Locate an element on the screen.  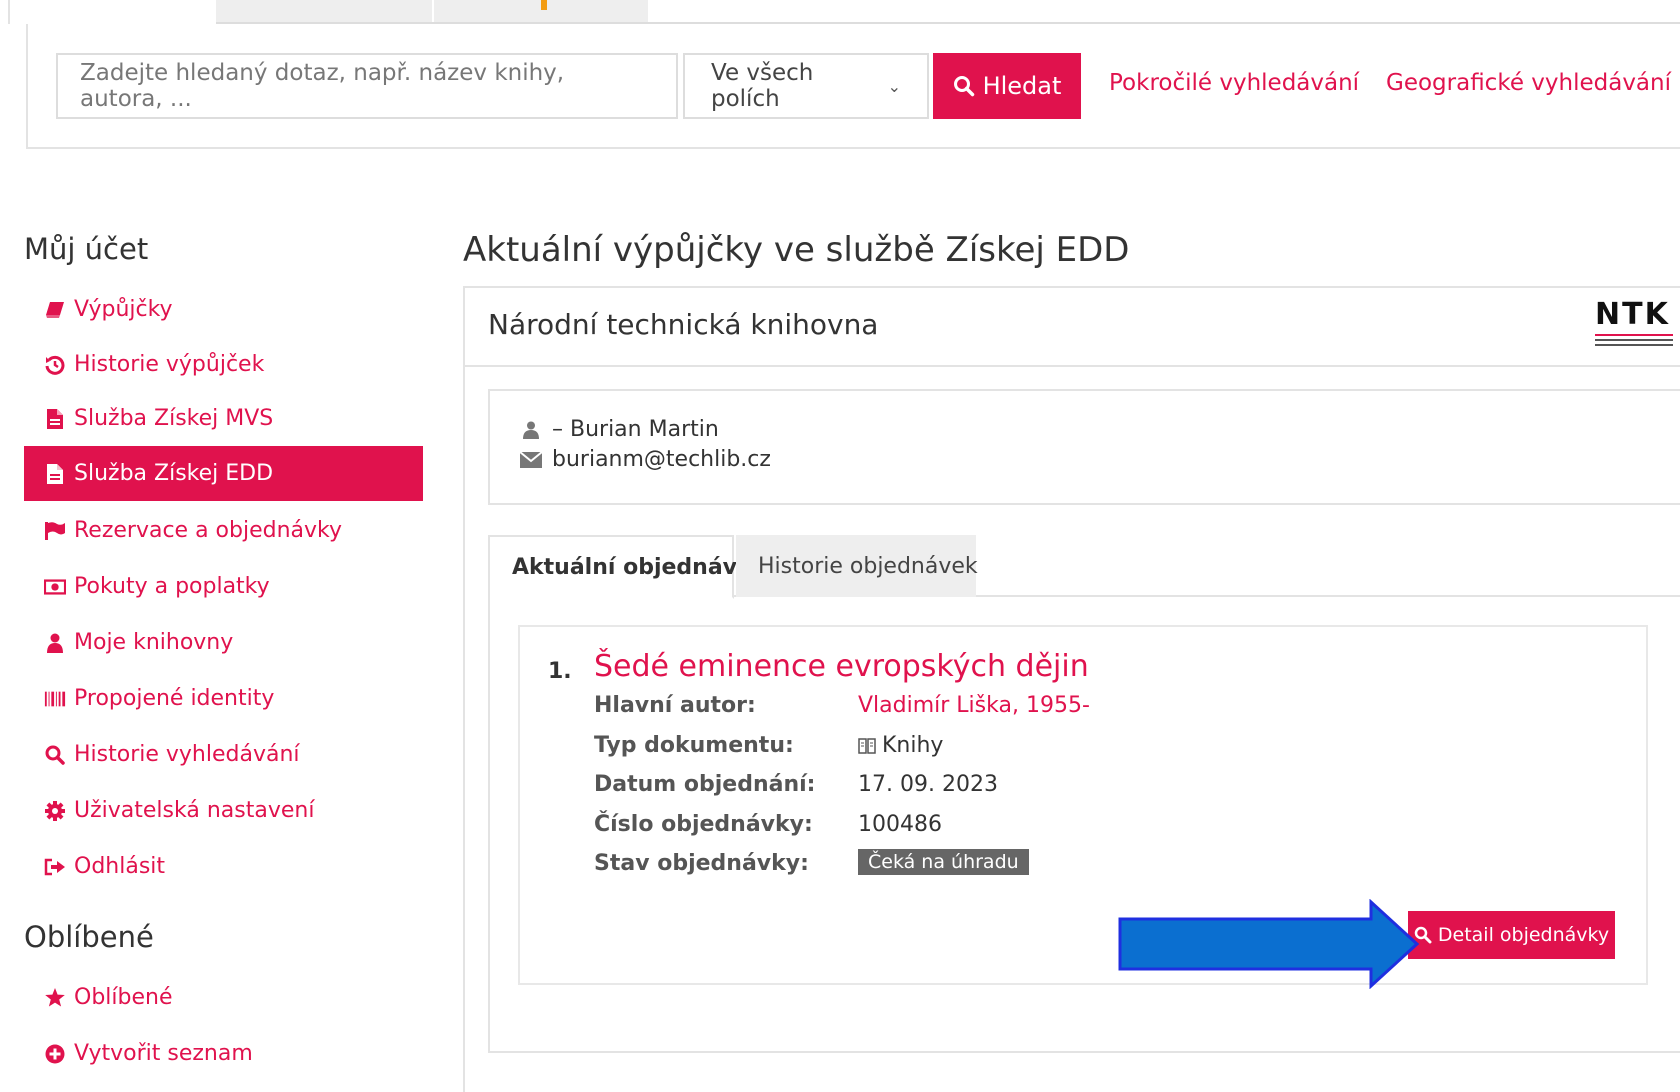
sidebar-item-loan-history: Historie výpůjček is located at coordinates (223, 364).